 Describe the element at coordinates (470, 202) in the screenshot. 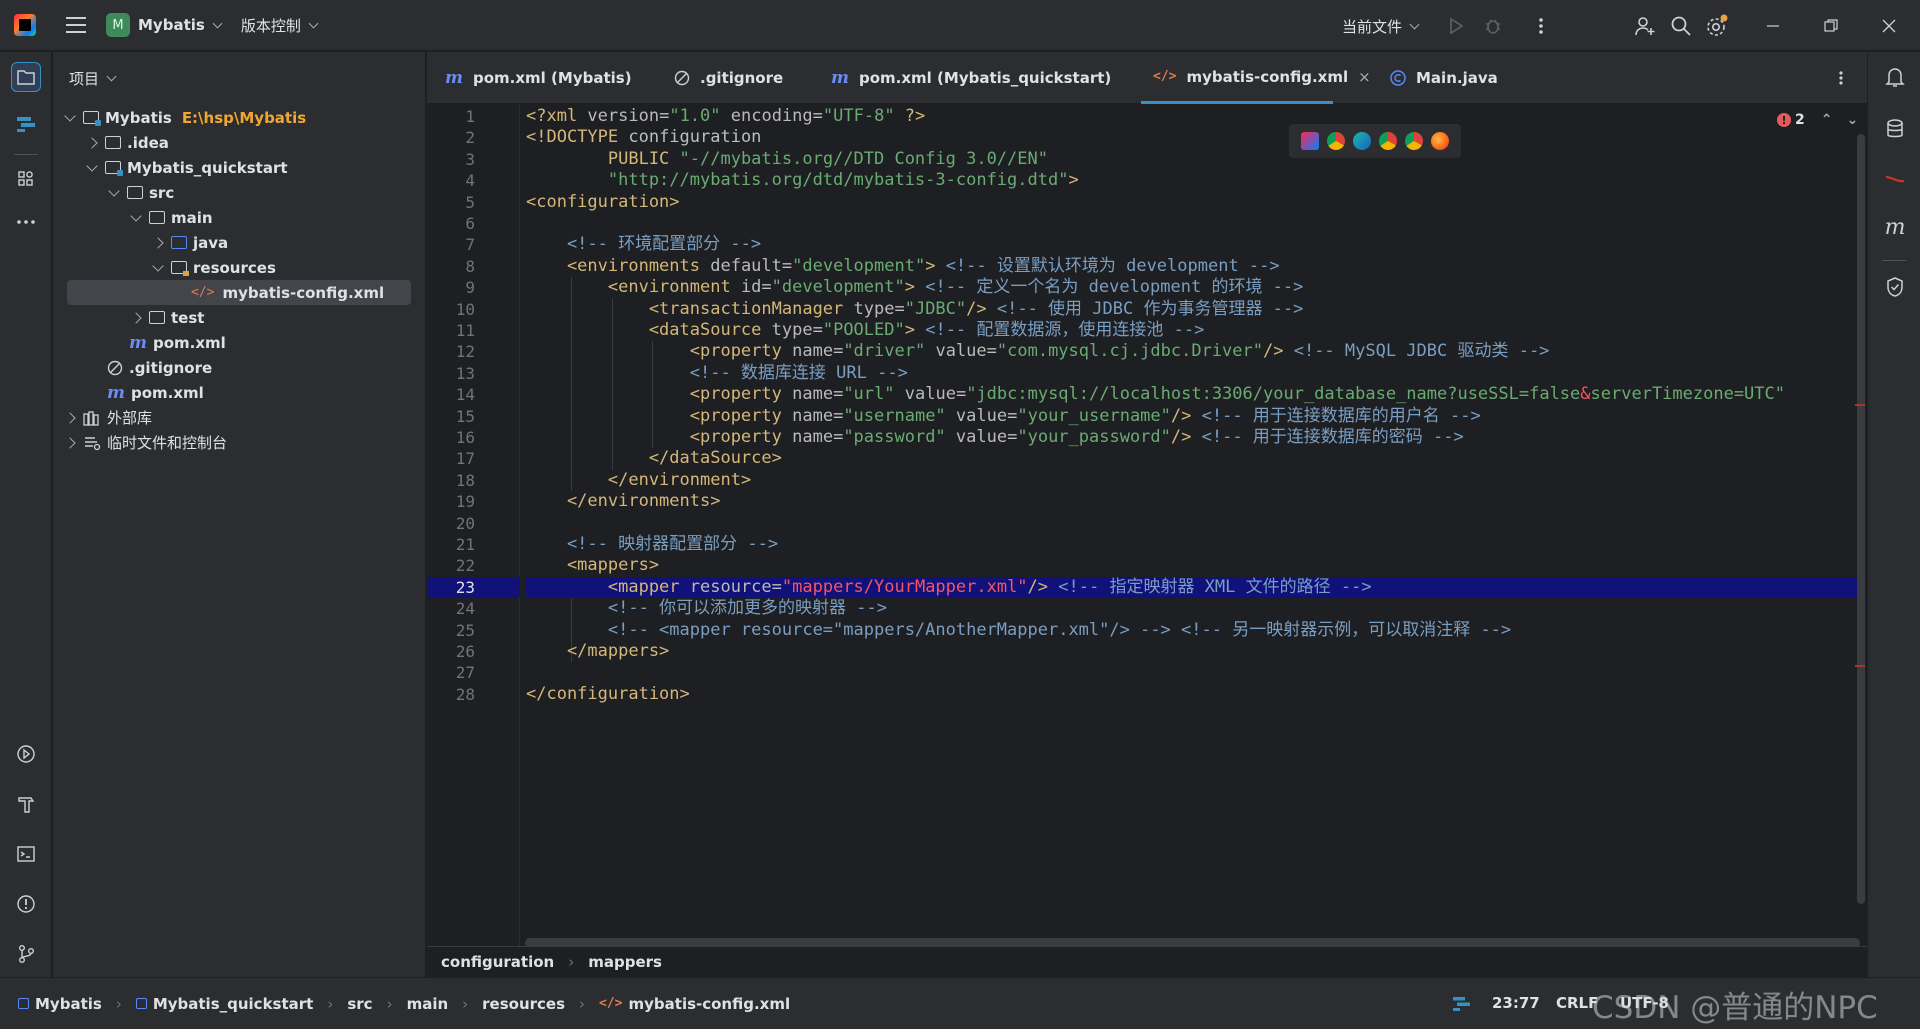

I see `line-number: 5` at that location.